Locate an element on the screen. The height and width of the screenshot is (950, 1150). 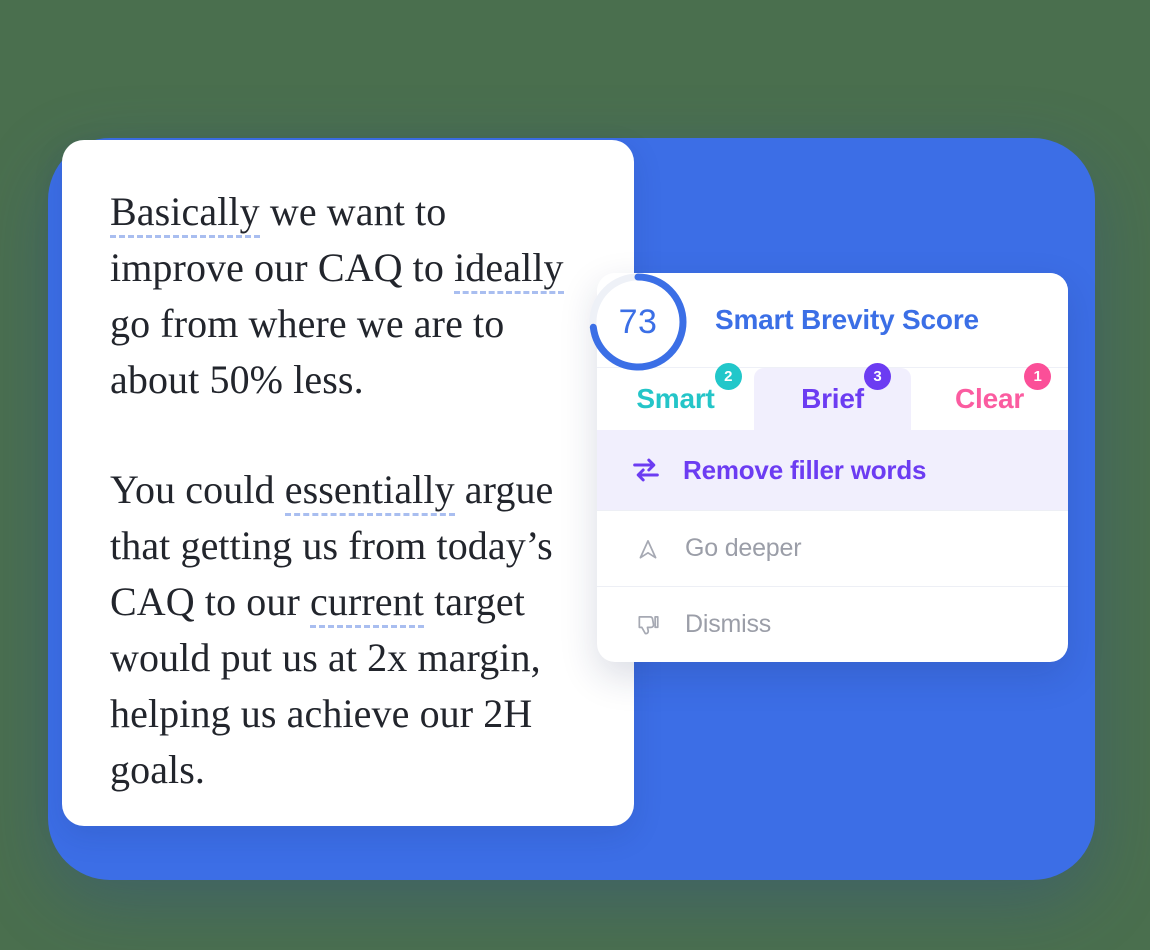
tab-smart: Smart 2 is located at coordinates (675, 396).